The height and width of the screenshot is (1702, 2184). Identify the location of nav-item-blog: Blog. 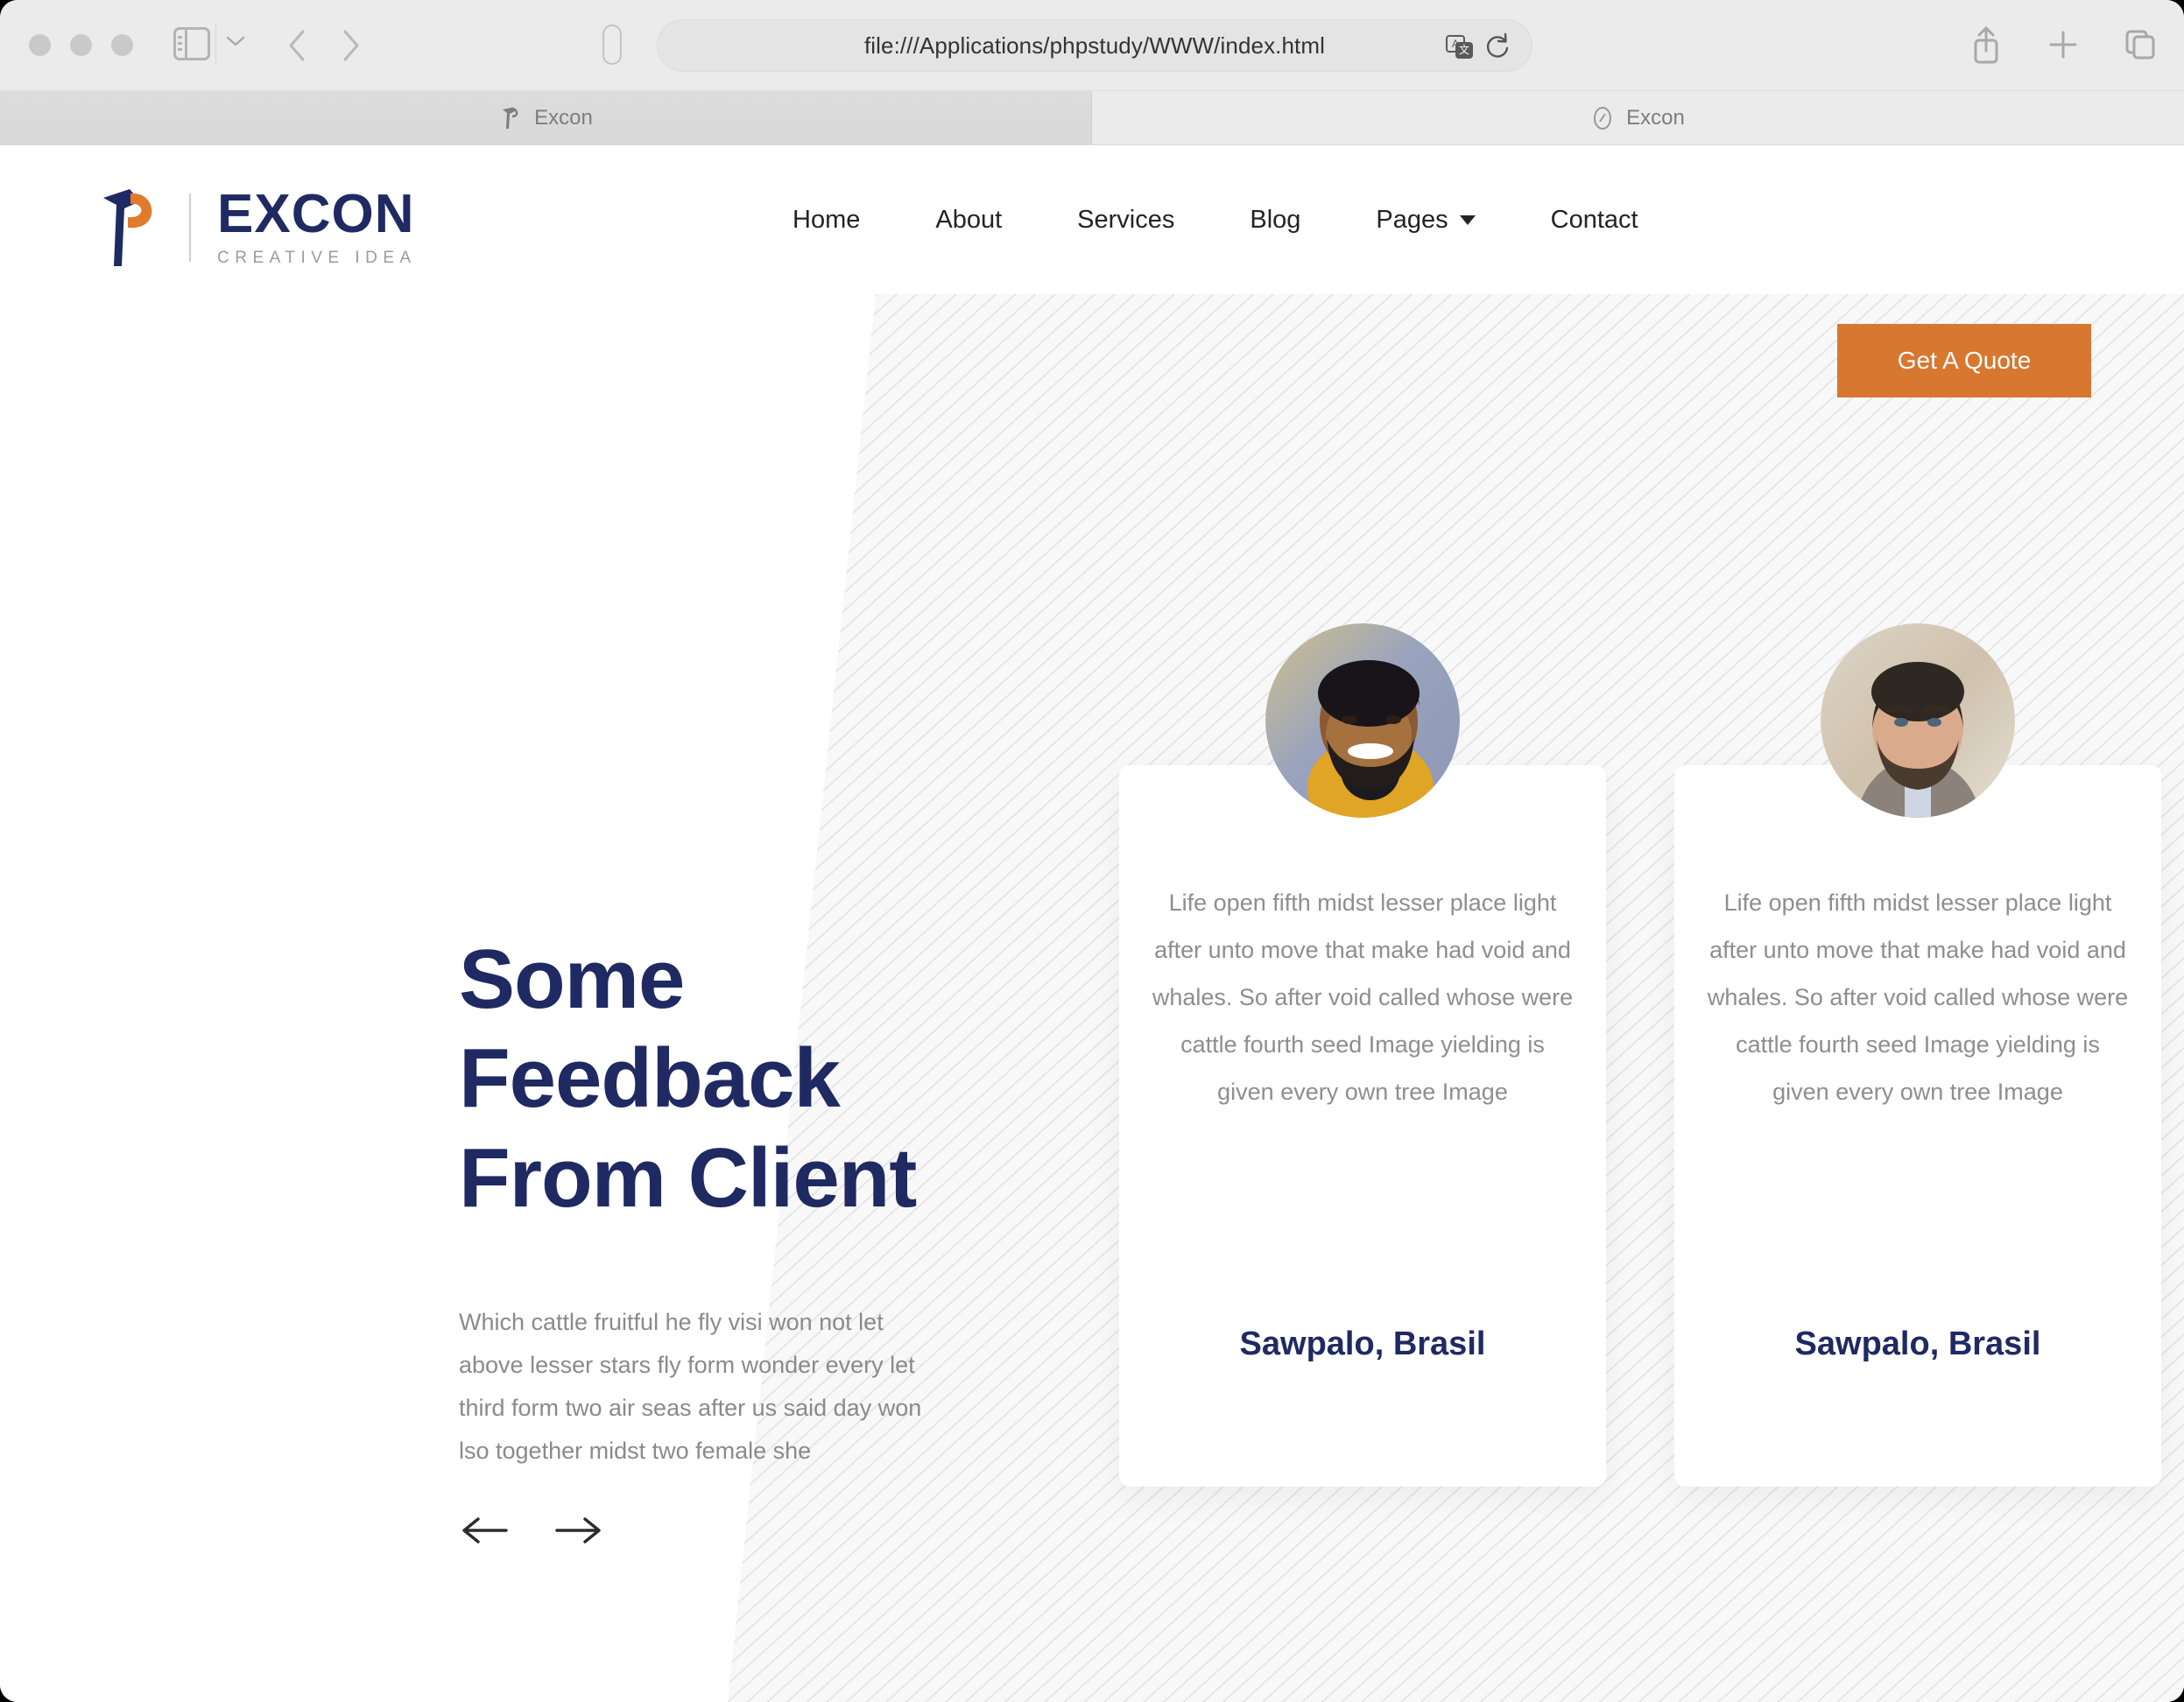
(1275, 220).